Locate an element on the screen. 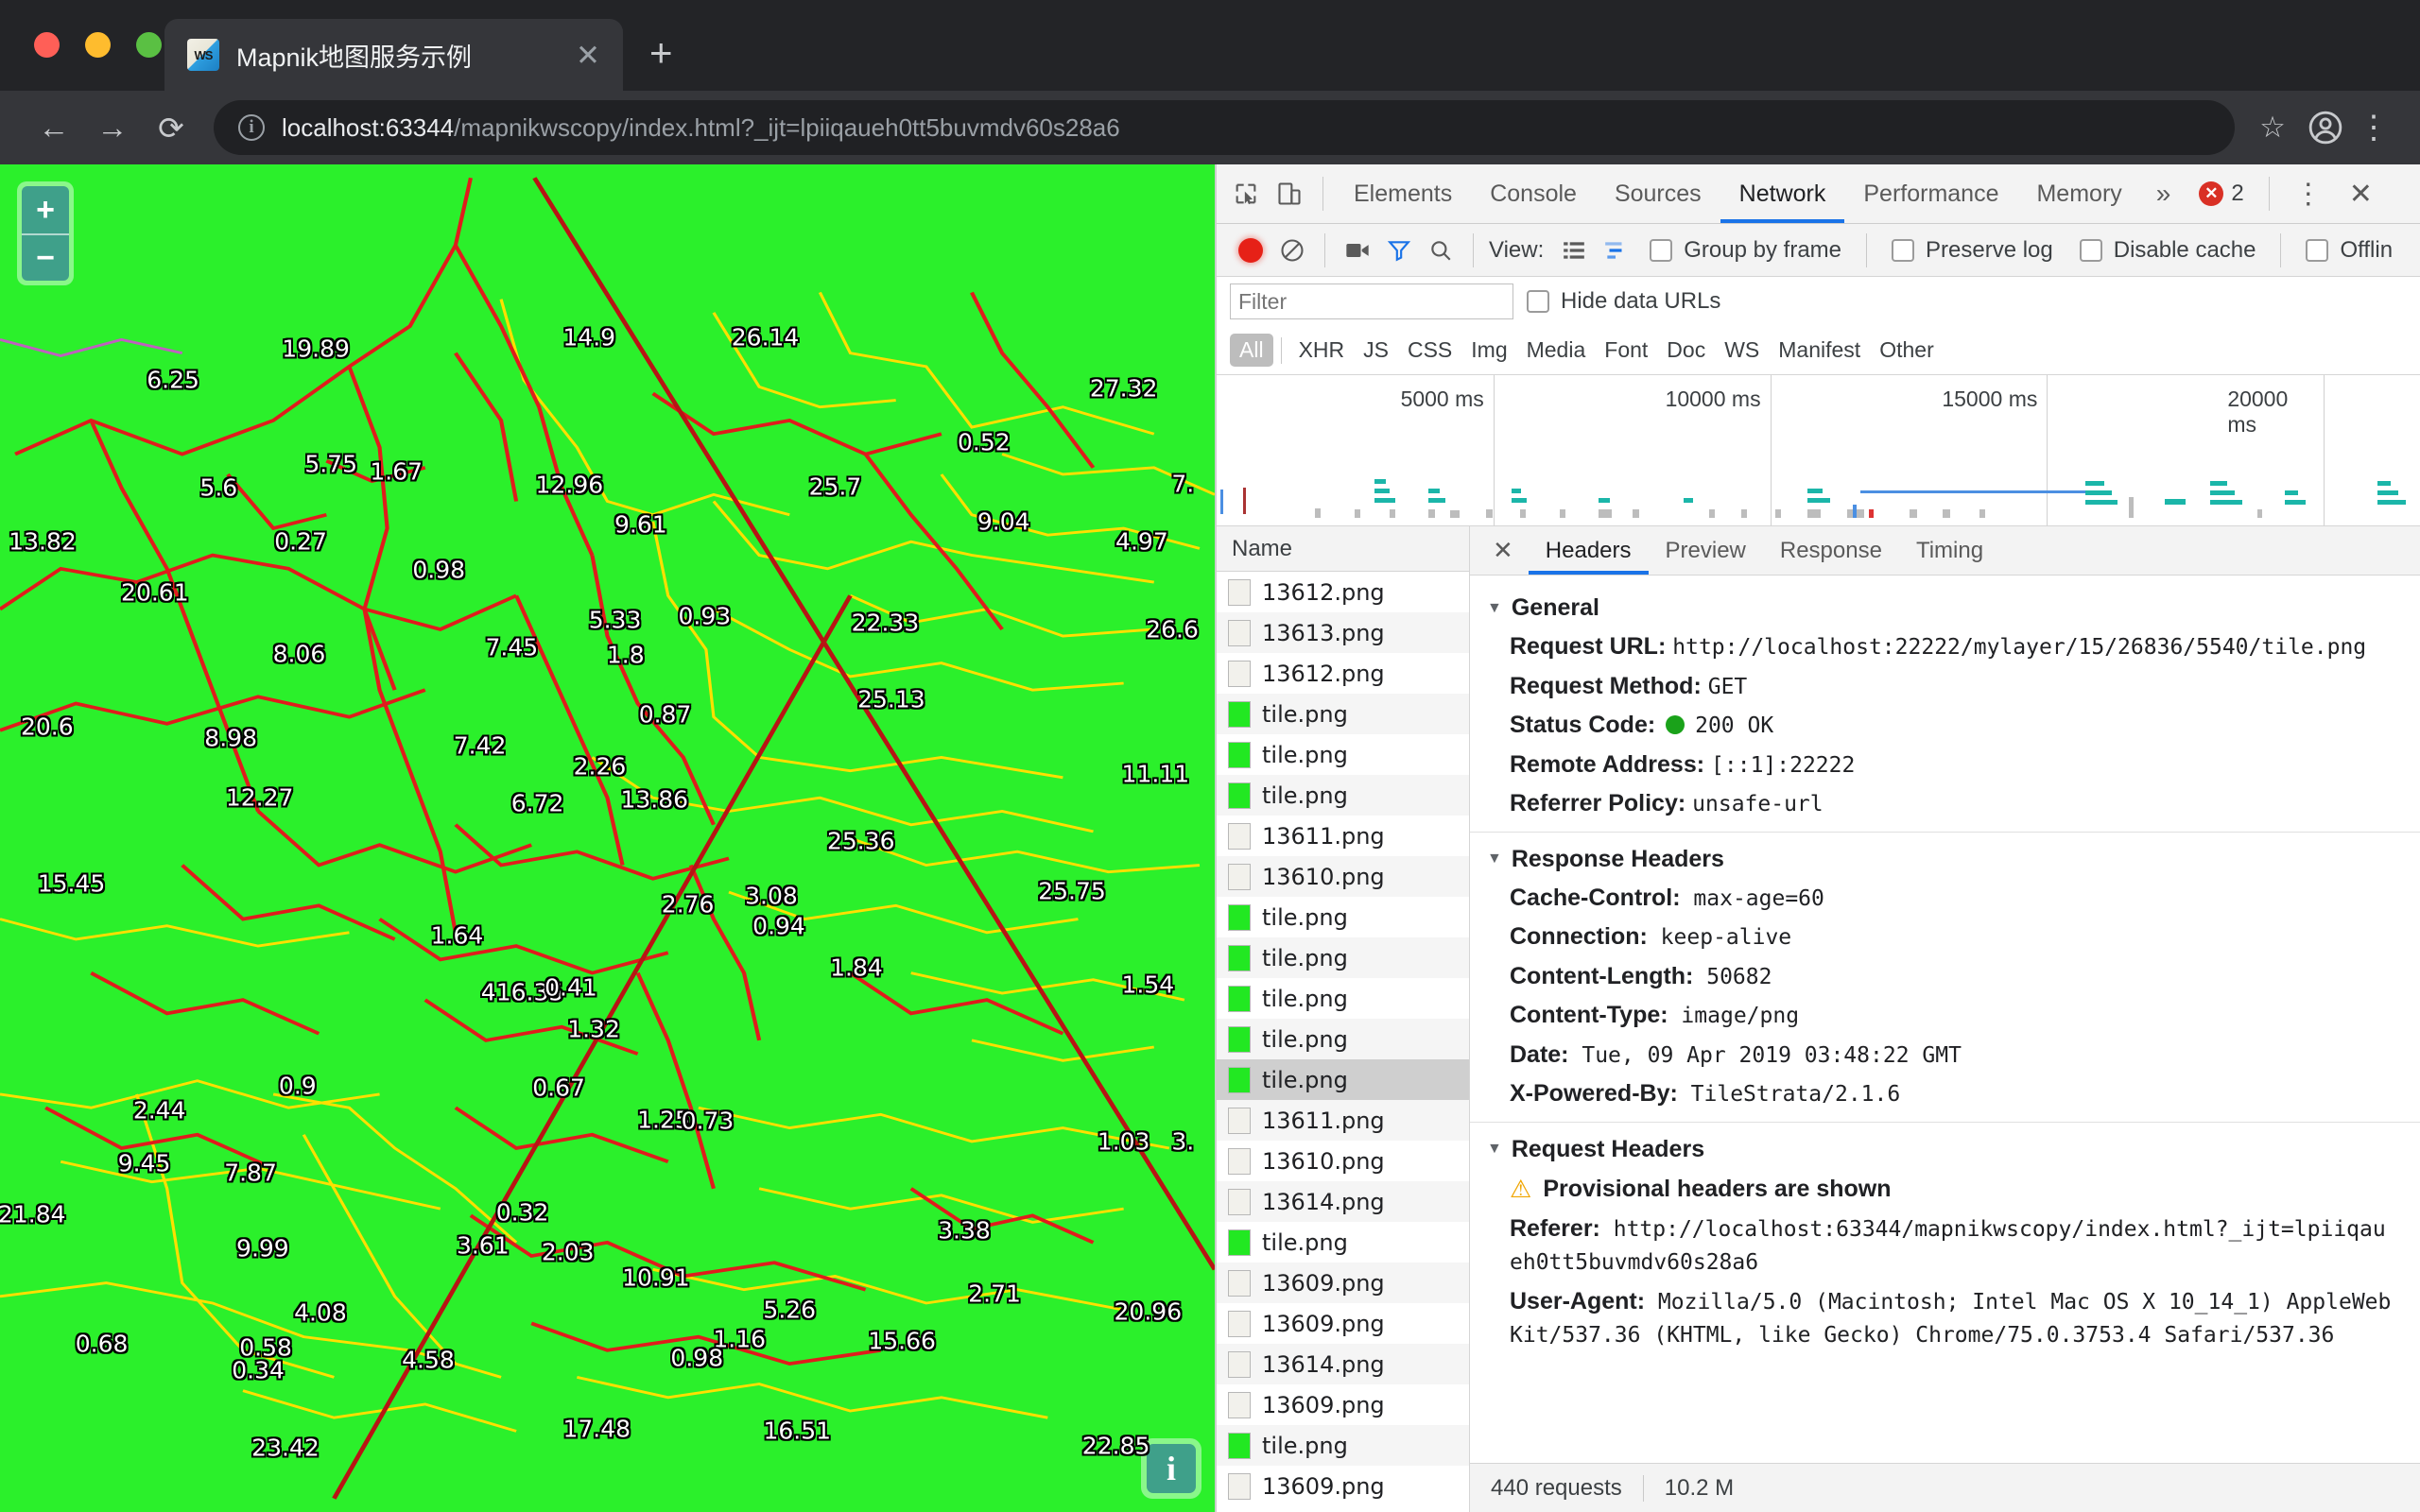 The height and width of the screenshot is (1512, 2420). map-zoom-out-button: − is located at coordinates (45, 257).